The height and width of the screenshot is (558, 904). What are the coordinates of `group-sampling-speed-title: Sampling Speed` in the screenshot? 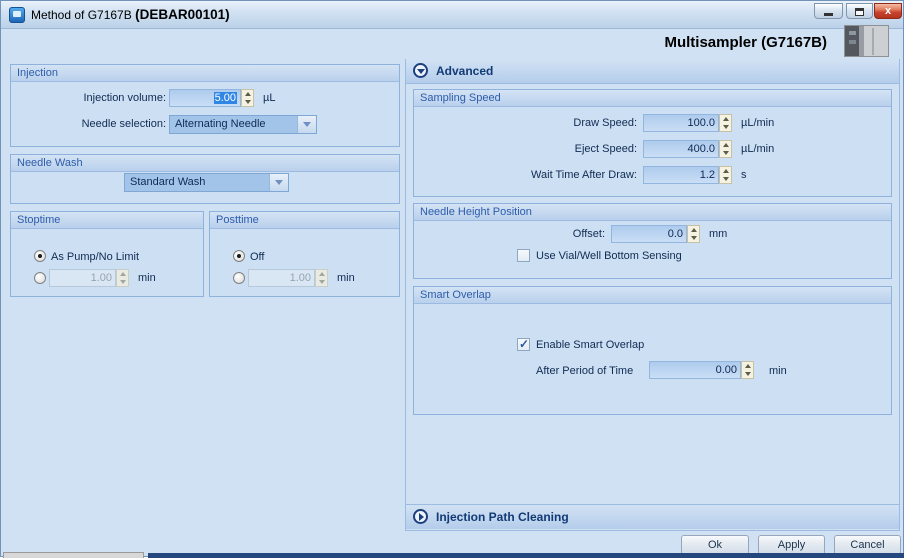 It's located at (652, 98).